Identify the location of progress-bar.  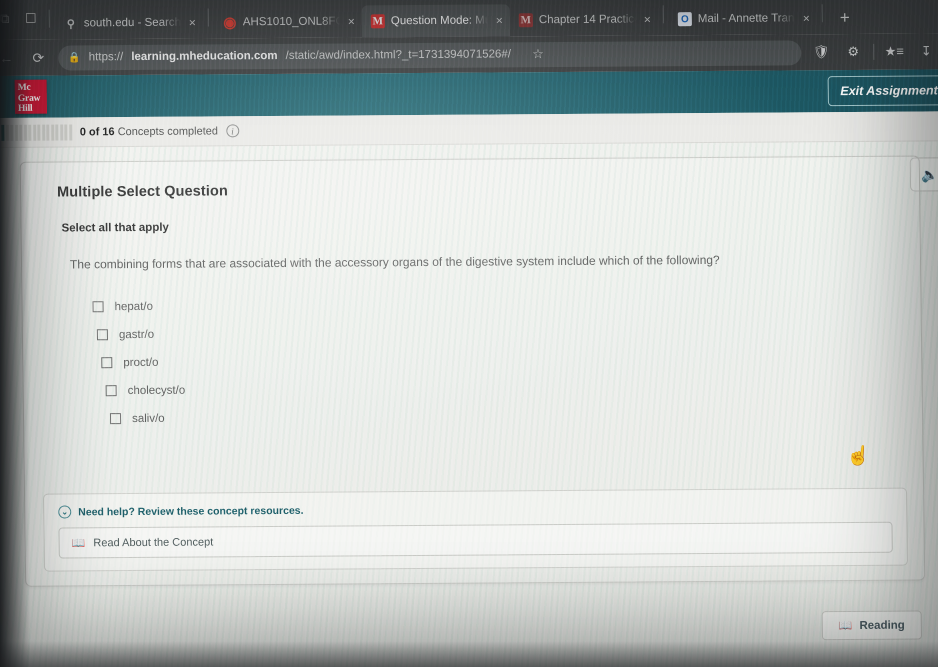
(36, 132).